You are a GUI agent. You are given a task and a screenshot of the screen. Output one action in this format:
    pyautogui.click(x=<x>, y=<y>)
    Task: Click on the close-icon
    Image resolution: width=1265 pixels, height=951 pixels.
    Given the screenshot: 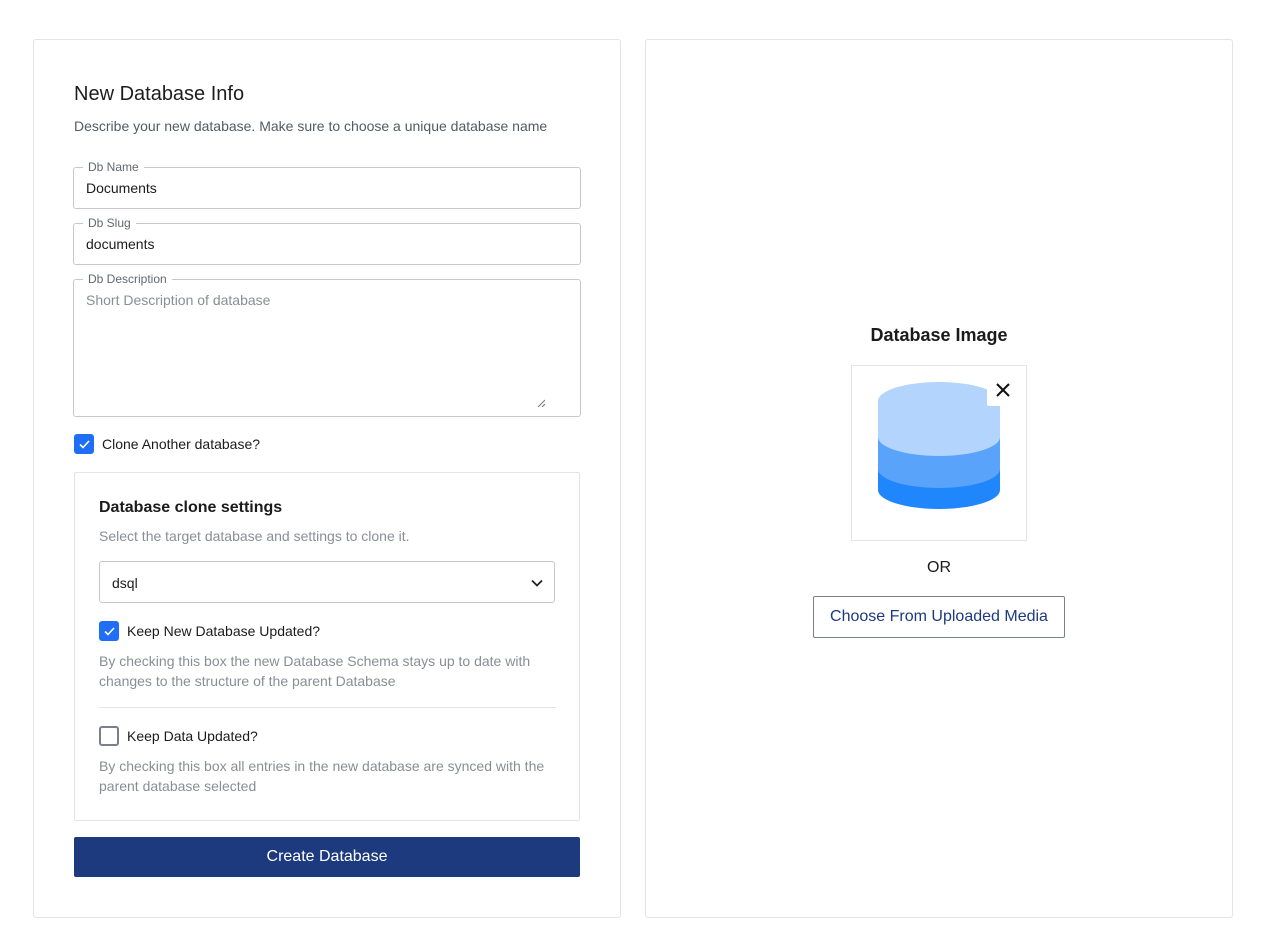 What is the action you would take?
    pyautogui.click(x=1003, y=390)
    